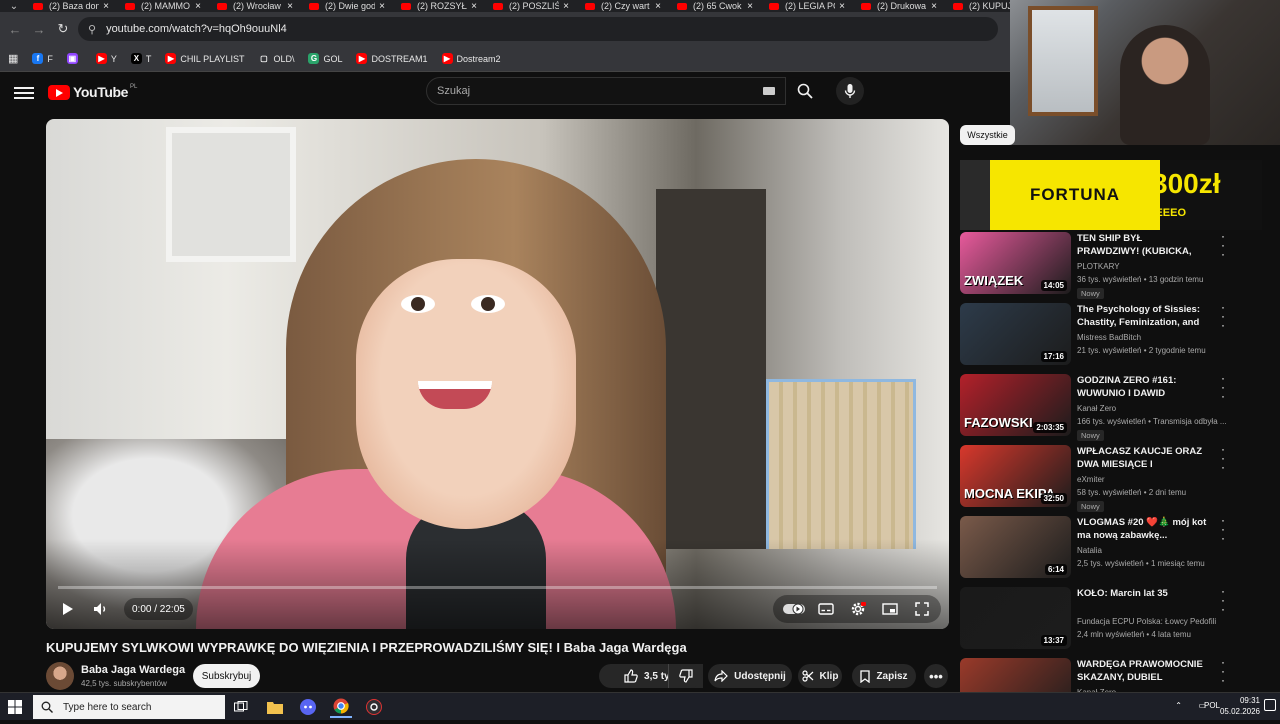  What do you see at coordinates (341, 707) in the screenshot?
I see `chrome-icon` at bounding box center [341, 707].